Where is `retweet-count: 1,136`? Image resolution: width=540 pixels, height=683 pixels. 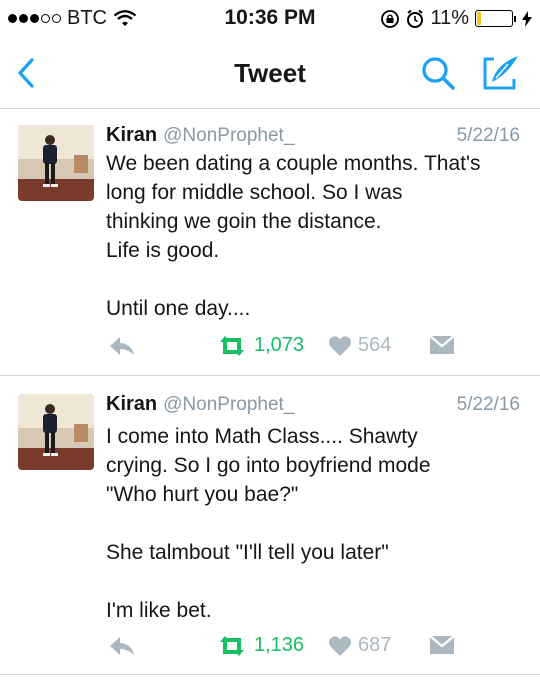
retweet-count: 1,136 is located at coordinates (279, 645).